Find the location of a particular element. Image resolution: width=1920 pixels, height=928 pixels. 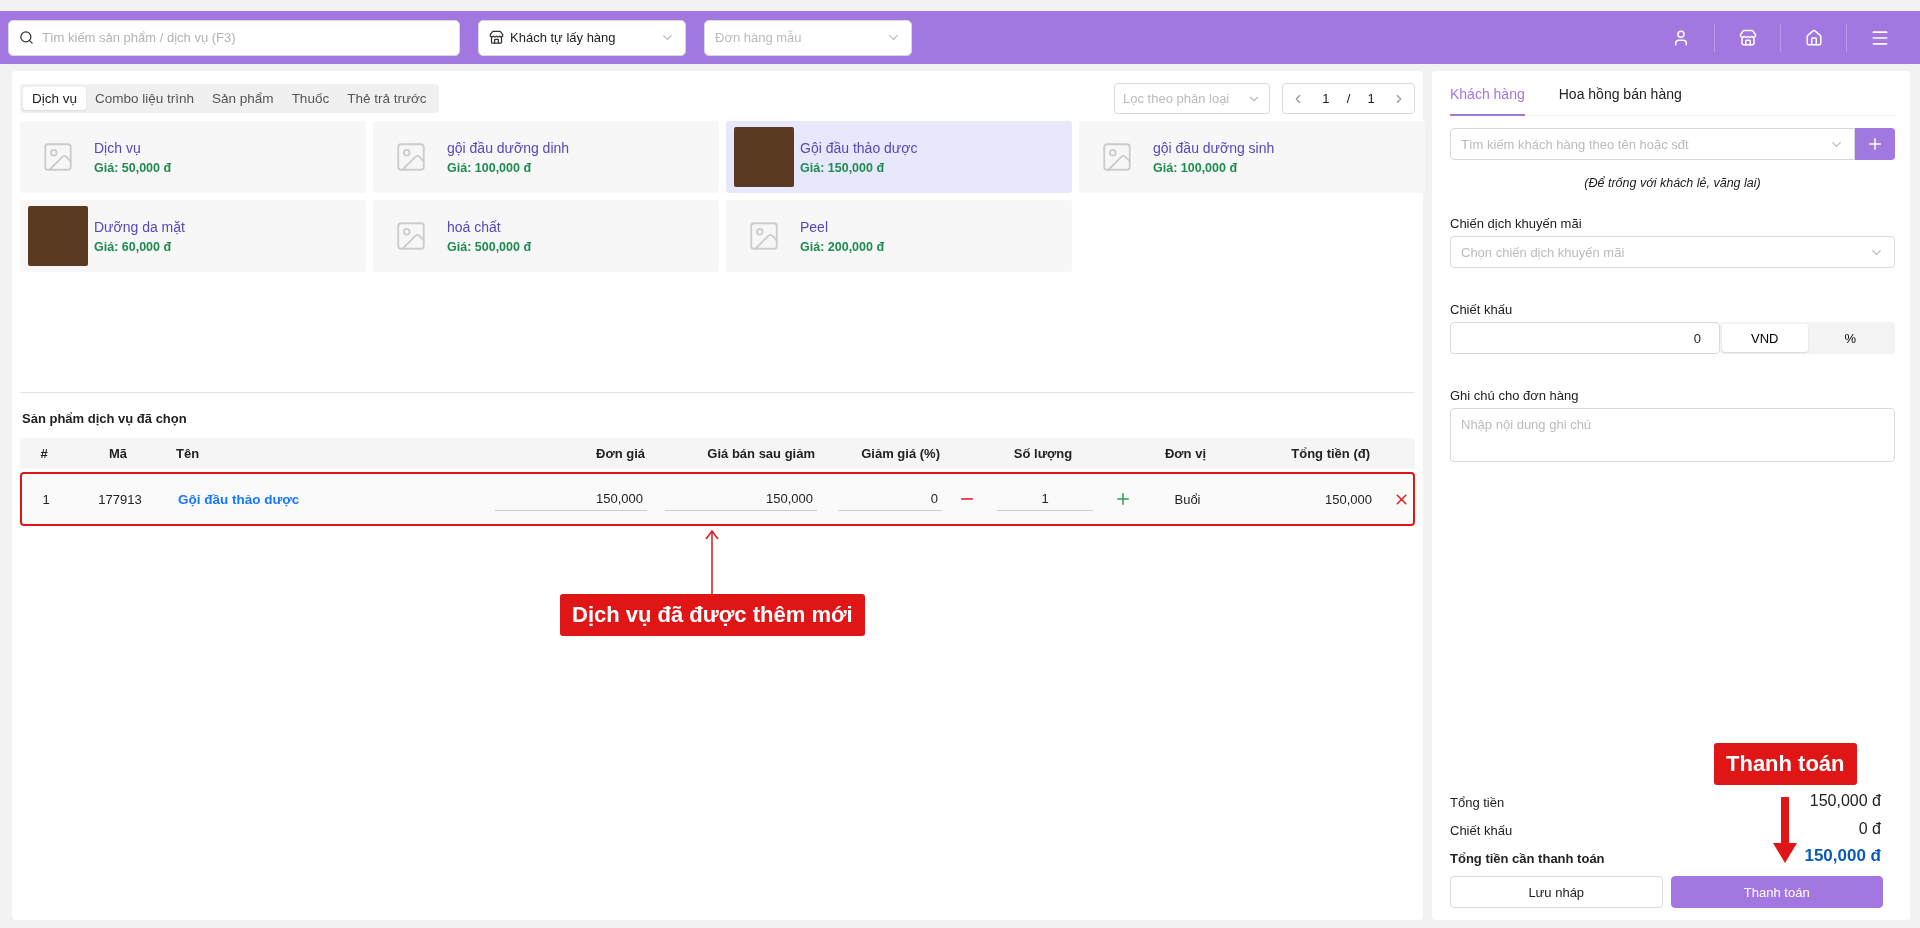

field-label: Ghi chú cho đơn hàng is located at coordinates (1515, 395).